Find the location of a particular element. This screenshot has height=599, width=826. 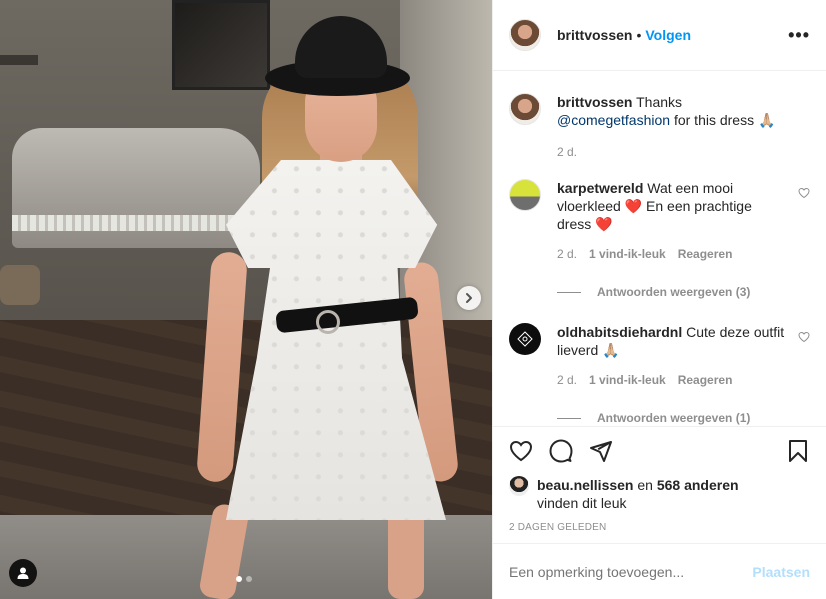

add-comment-bar: Plaatsen is located at coordinates (659, 571).